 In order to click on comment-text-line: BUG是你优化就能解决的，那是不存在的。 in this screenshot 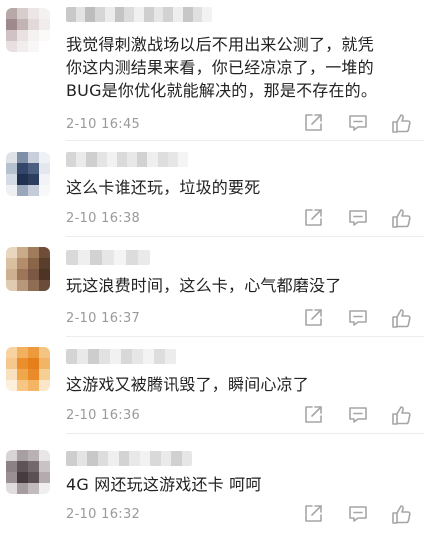, I will do `click(222, 90)`.